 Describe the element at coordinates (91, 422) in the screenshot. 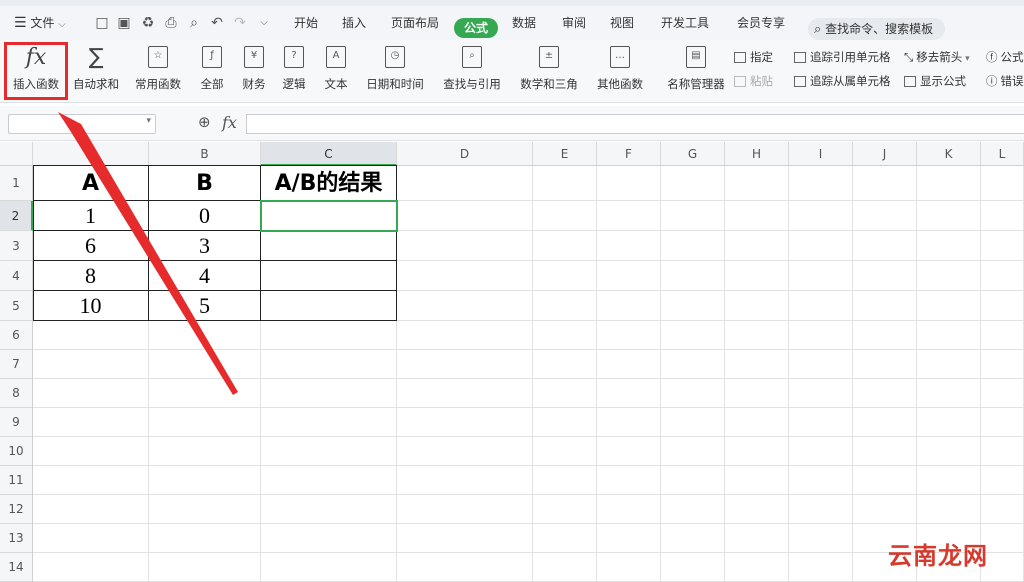

I see `cell-a9` at that location.